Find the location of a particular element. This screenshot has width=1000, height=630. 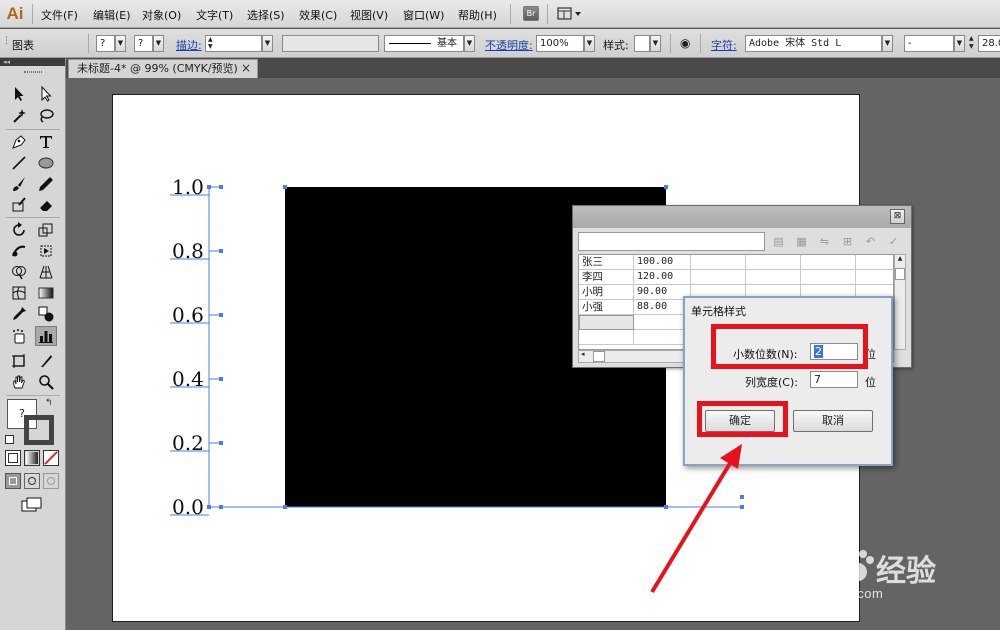

transpose-icon: ▦ is located at coordinates (801, 241).